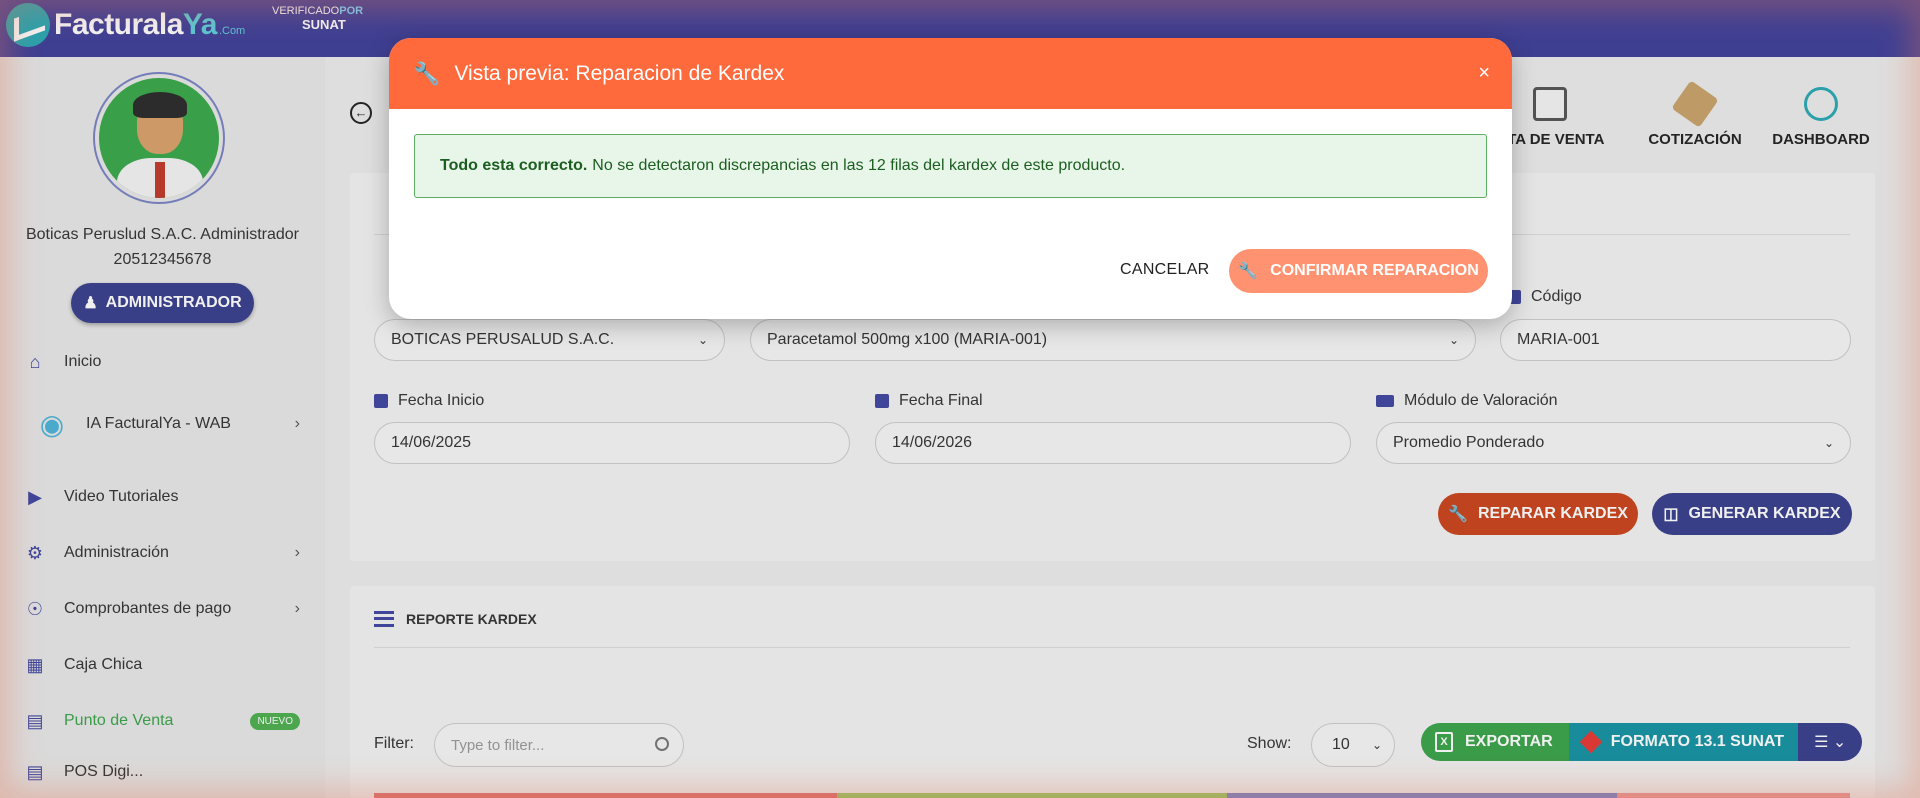  I want to click on cancel-button: CANCELAR, so click(1165, 270).